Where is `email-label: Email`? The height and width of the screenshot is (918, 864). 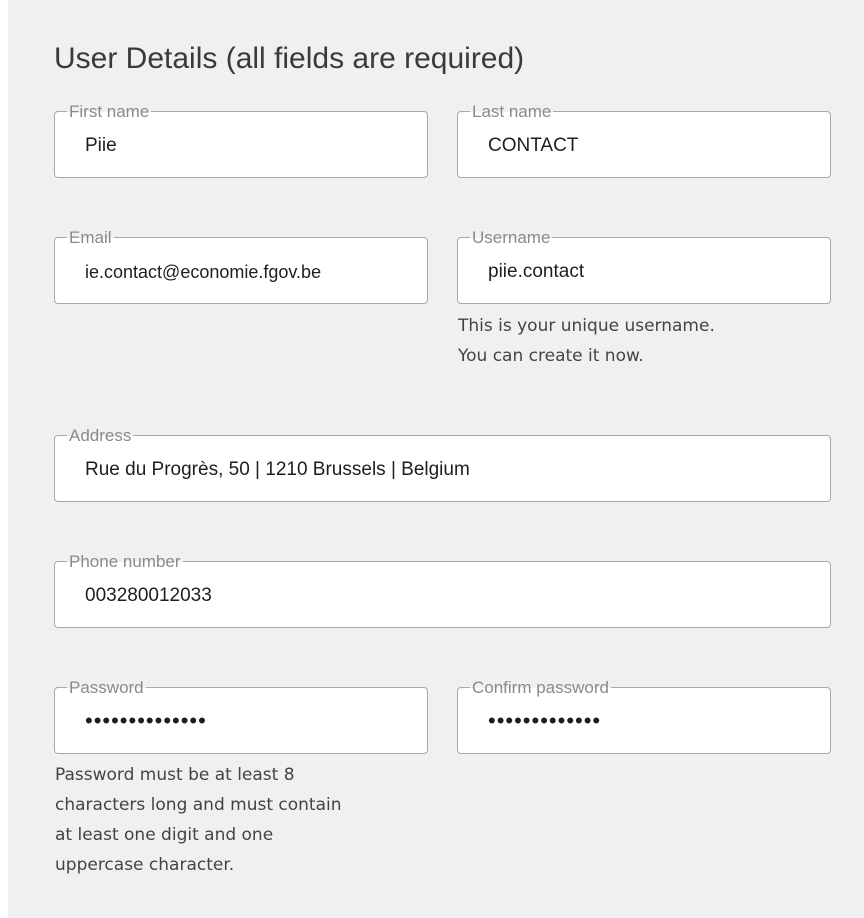
email-label: Email is located at coordinates (90, 238).